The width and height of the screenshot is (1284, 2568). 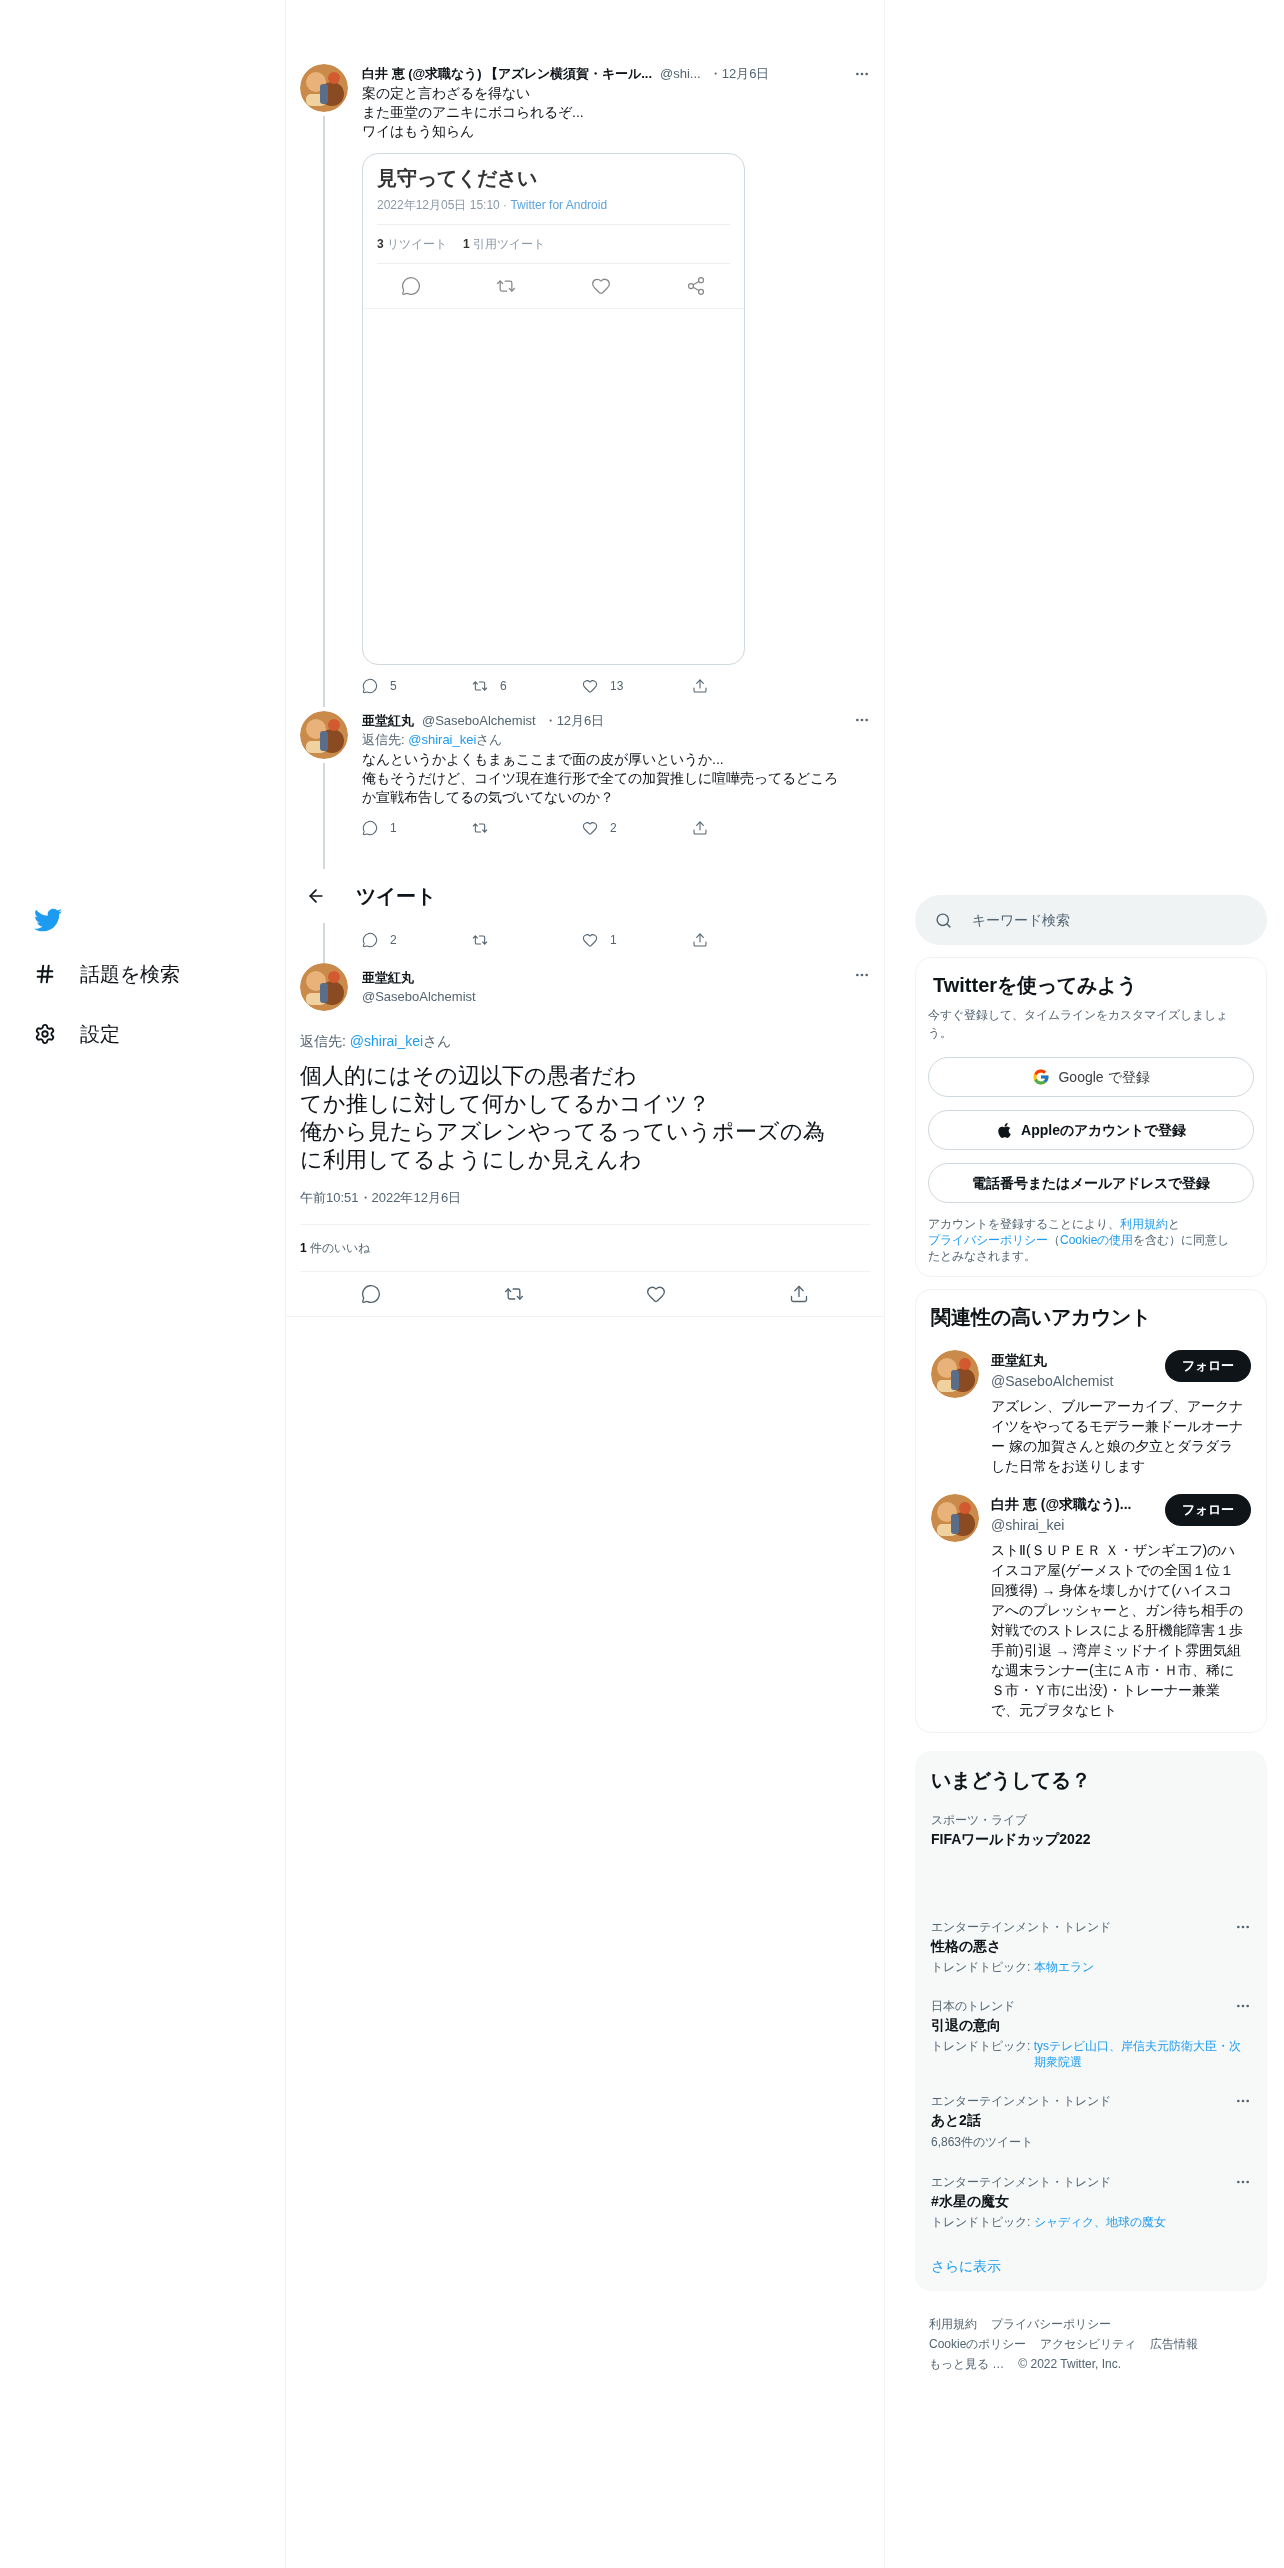 What do you see at coordinates (1088, 2344) in the screenshot?
I see `footer-link: アクセシビリティ` at bounding box center [1088, 2344].